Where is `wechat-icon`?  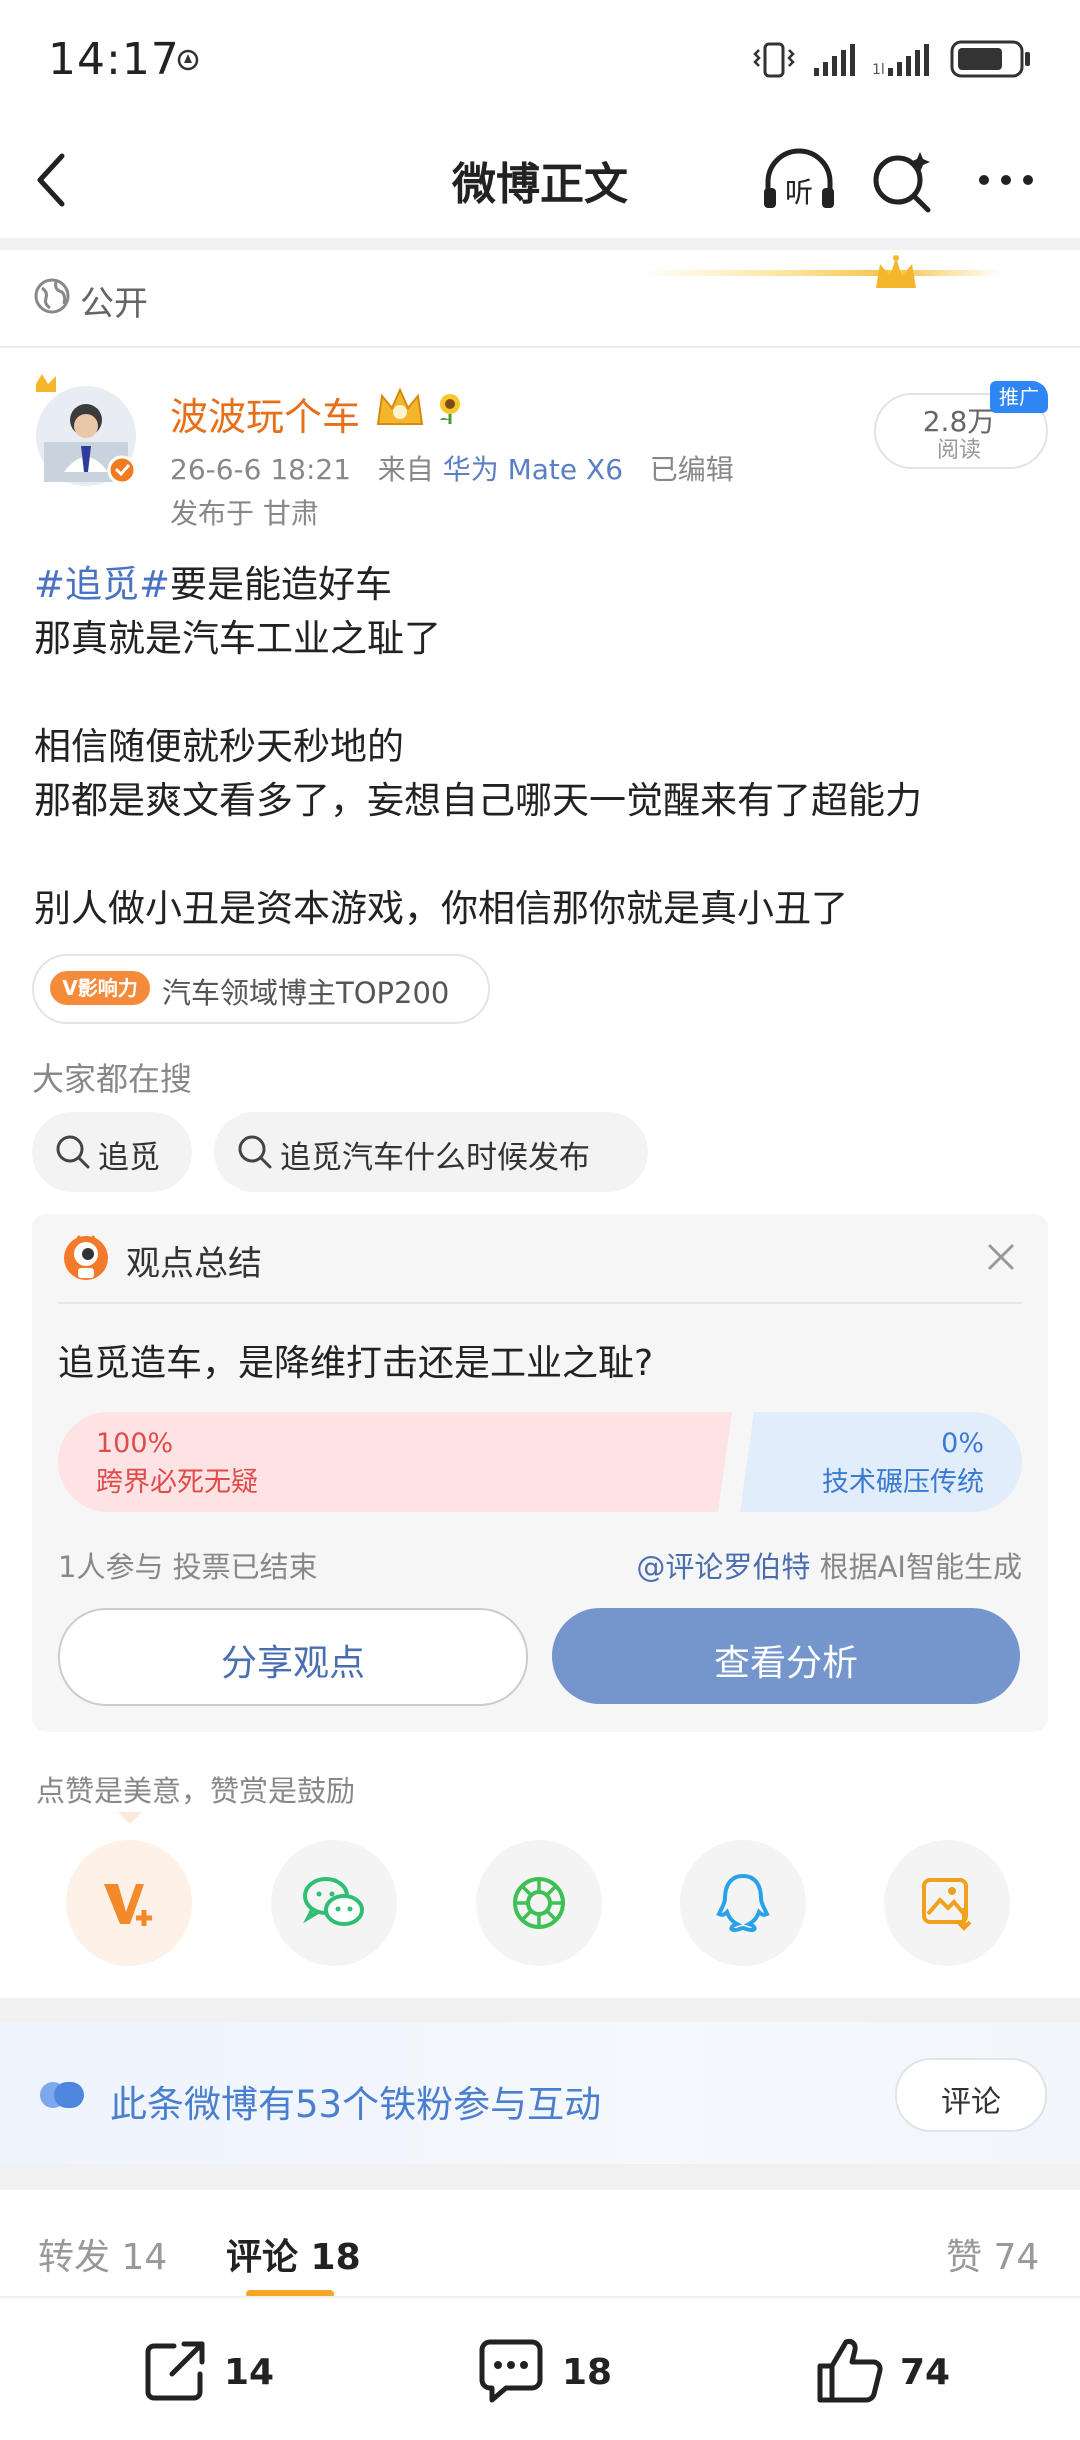
wechat-icon is located at coordinates (334, 1903).